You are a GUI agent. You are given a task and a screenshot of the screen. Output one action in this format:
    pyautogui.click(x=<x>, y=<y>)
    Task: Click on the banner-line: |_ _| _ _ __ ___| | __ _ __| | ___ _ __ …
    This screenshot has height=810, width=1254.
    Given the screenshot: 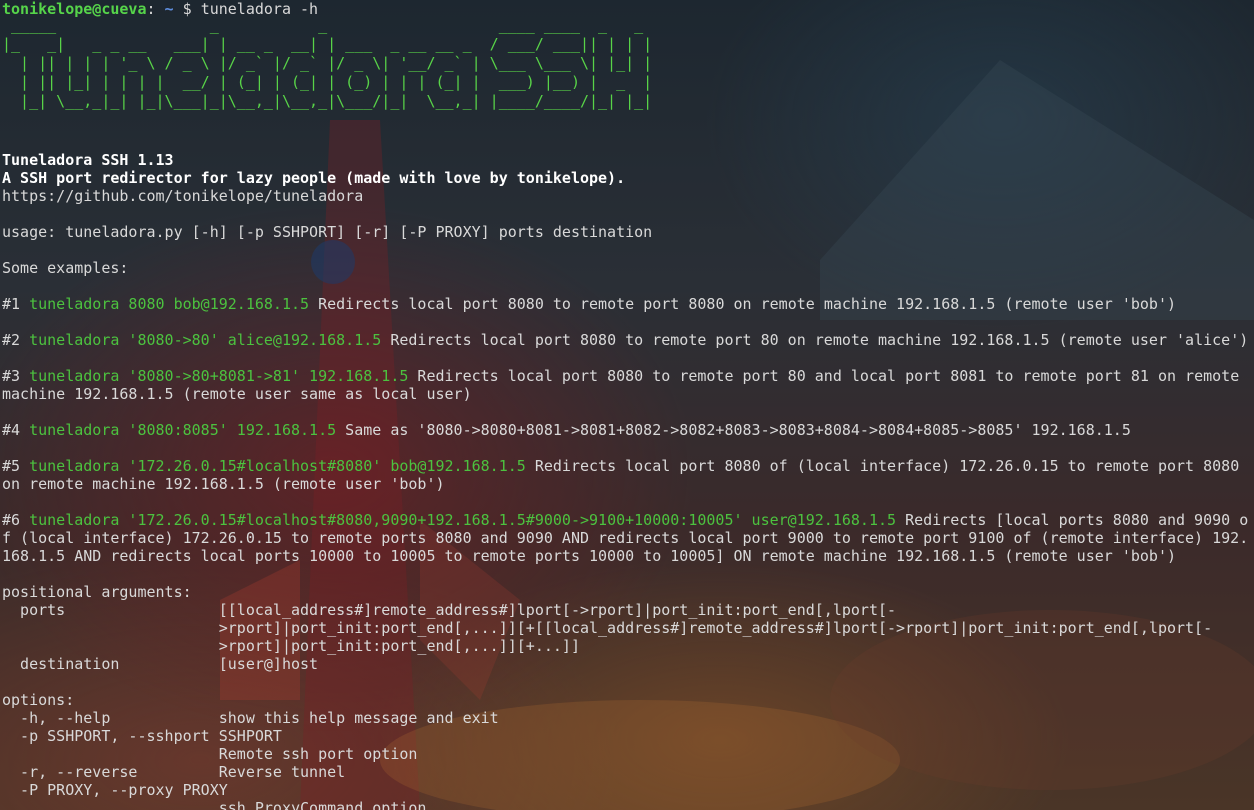 What is the action you would take?
    pyautogui.click(x=327, y=44)
    